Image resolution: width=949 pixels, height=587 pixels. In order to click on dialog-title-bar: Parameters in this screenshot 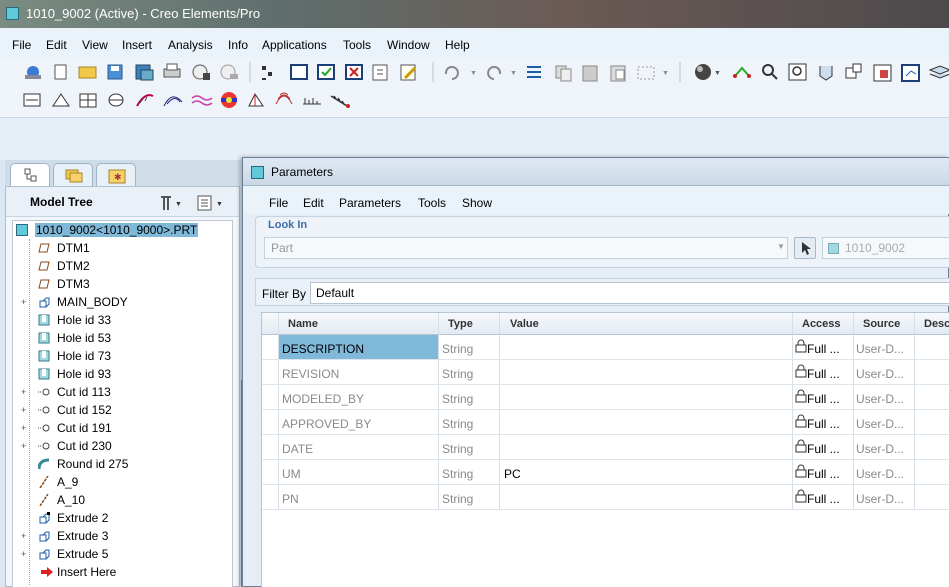, I will do `click(596, 172)`.